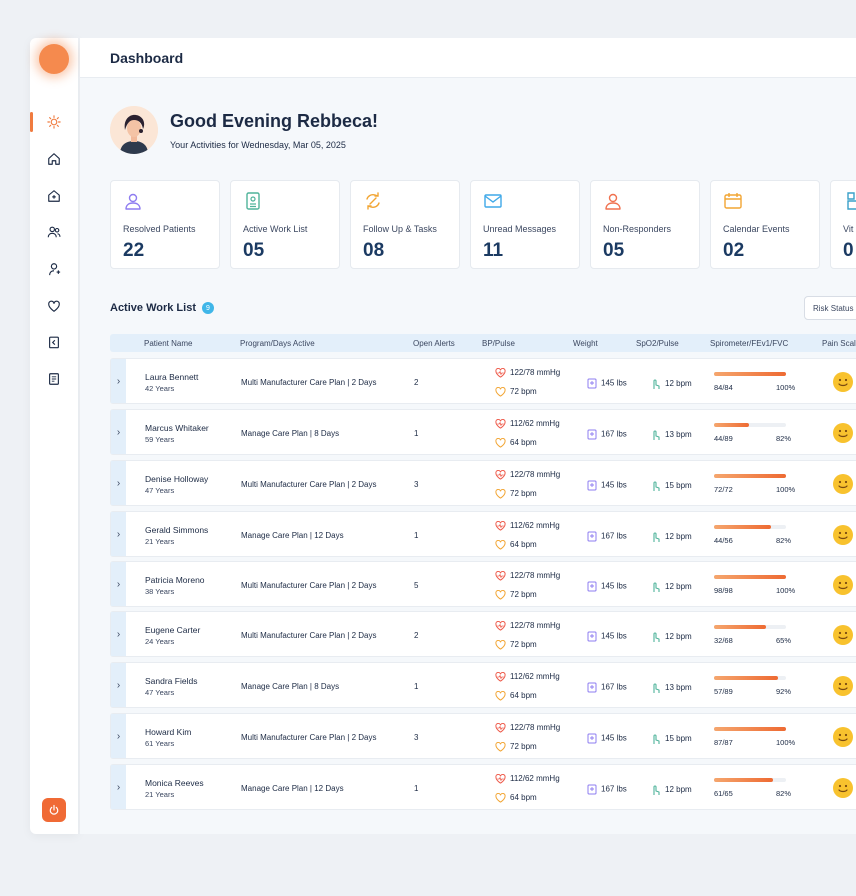  What do you see at coordinates (54, 159) in the screenshot?
I see `sidebar-item-home` at bounding box center [54, 159].